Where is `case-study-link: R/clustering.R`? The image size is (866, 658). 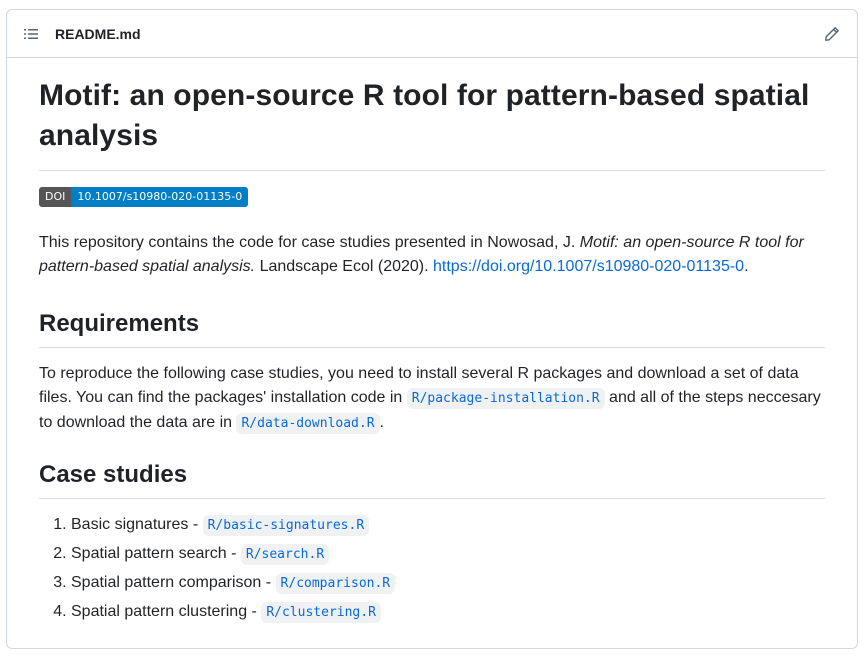 case-study-link: R/clustering.R is located at coordinates (321, 612).